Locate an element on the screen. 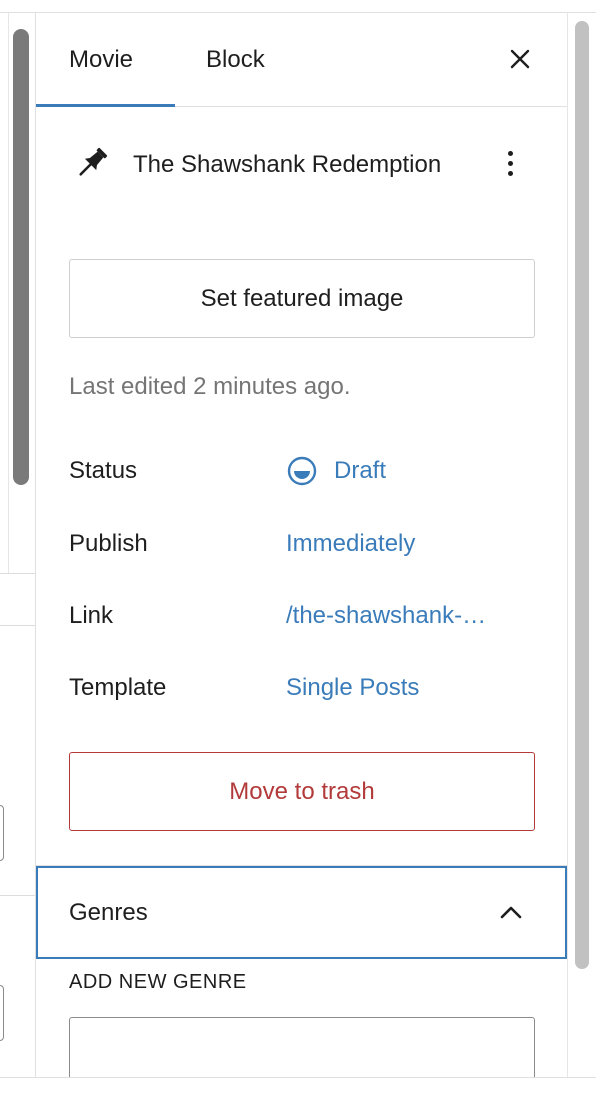 This screenshot has height=1112, width=596. add-new-genre-input is located at coordinates (302, 1047).